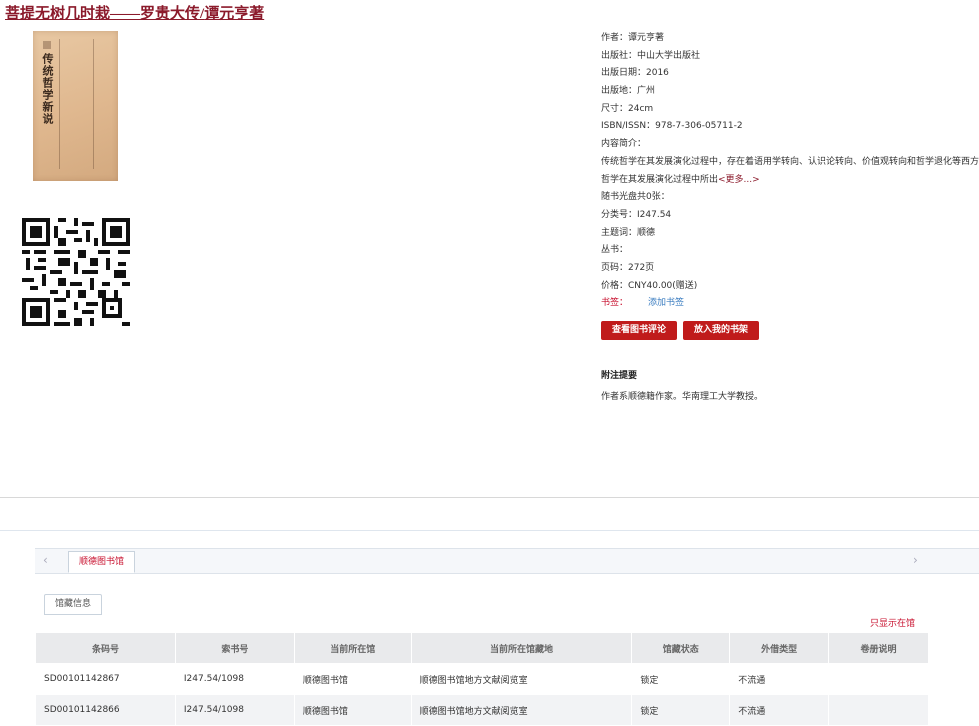 The height and width of the screenshot is (726, 979). Describe the element at coordinates (45, 560) in the screenshot. I see `chevron-left-icon: ‹` at that location.